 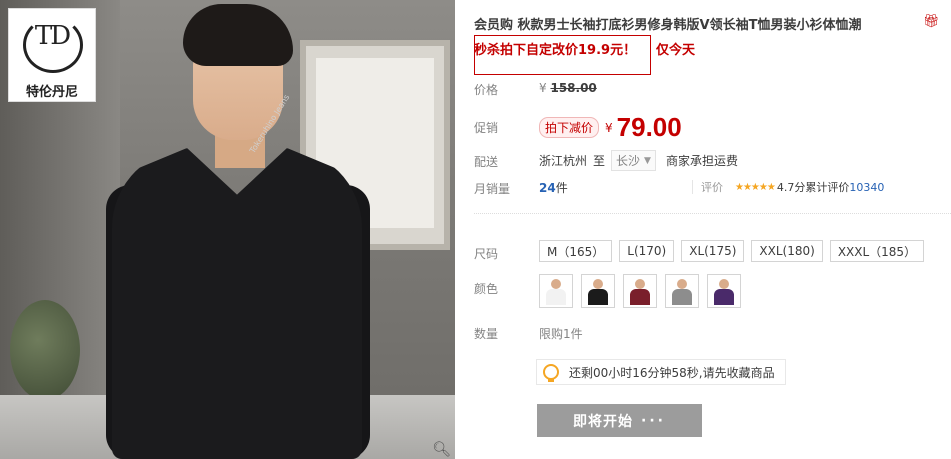 What do you see at coordinates (878, 442) in the screenshot?
I see `watermark-url: myhome2008.com` at bounding box center [878, 442].